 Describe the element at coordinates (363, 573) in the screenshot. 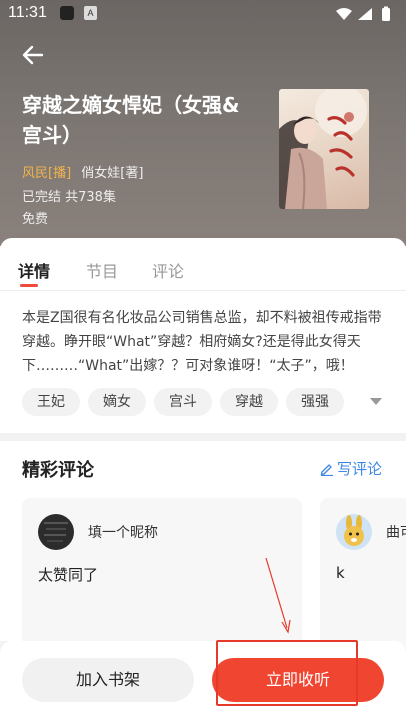

I see `comment-card: 曲可 k` at that location.